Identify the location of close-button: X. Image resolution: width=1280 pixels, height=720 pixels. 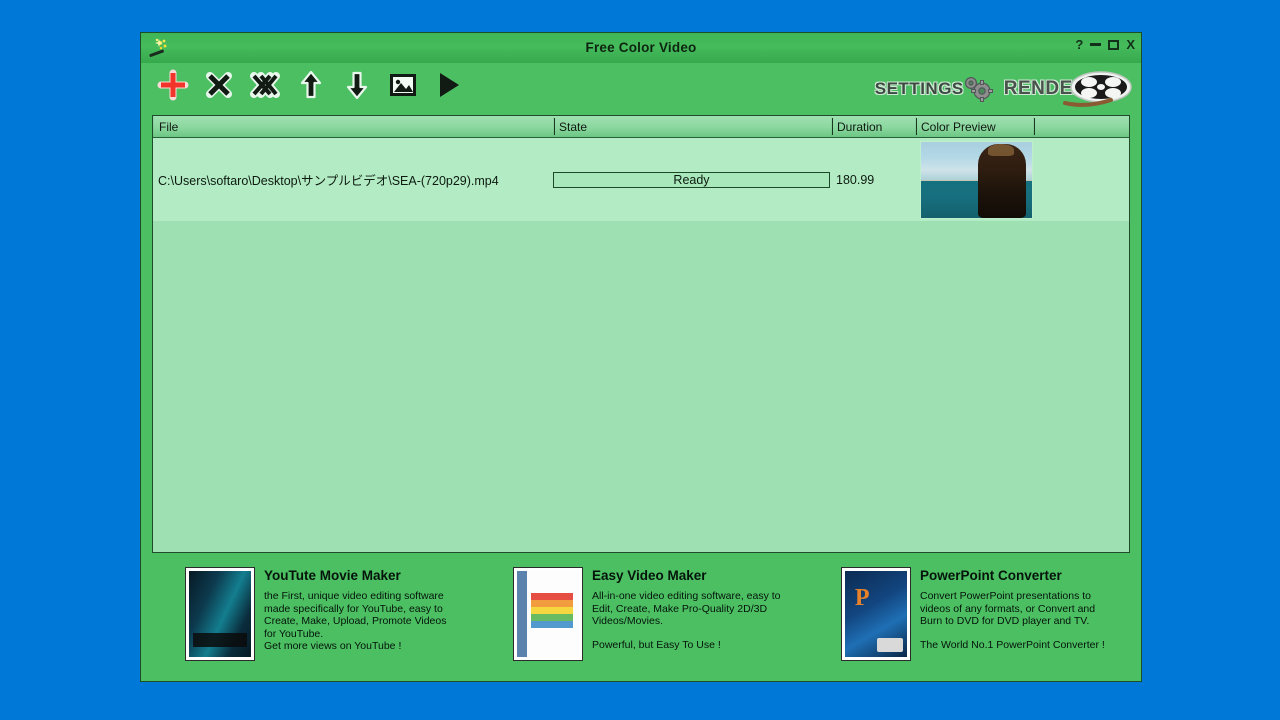
(1130, 45).